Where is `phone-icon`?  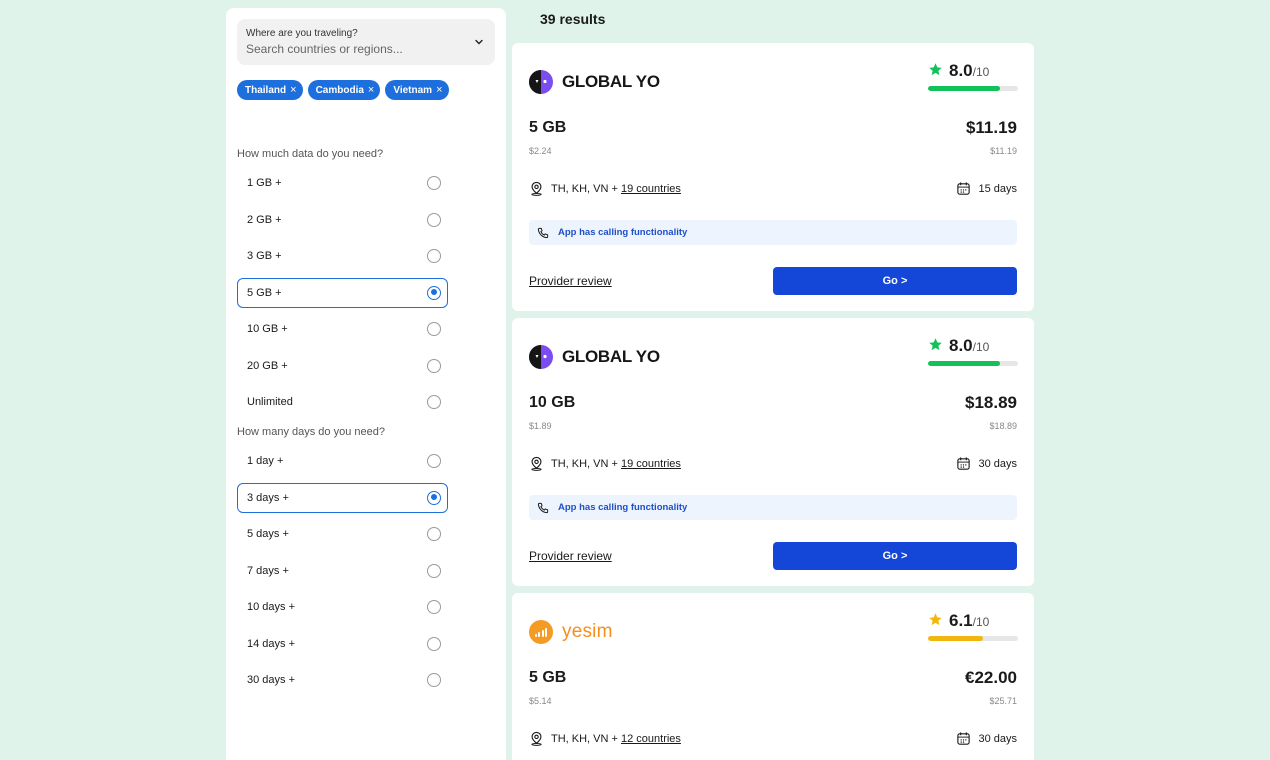 phone-icon is located at coordinates (543, 232).